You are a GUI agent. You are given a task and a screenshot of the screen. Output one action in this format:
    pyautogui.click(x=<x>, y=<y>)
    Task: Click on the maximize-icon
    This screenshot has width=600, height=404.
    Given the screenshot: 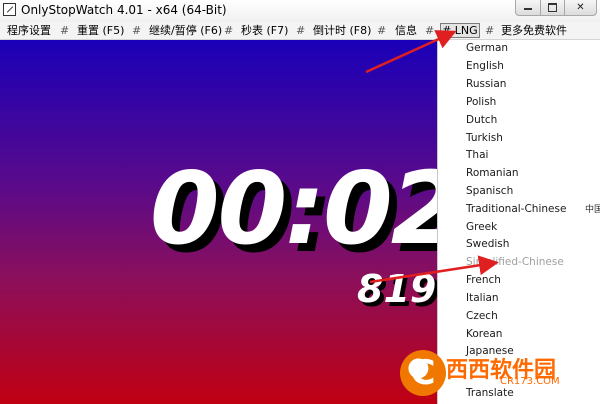 What is the action you would take?
    pyautogui.click(x=552, y=7)
    